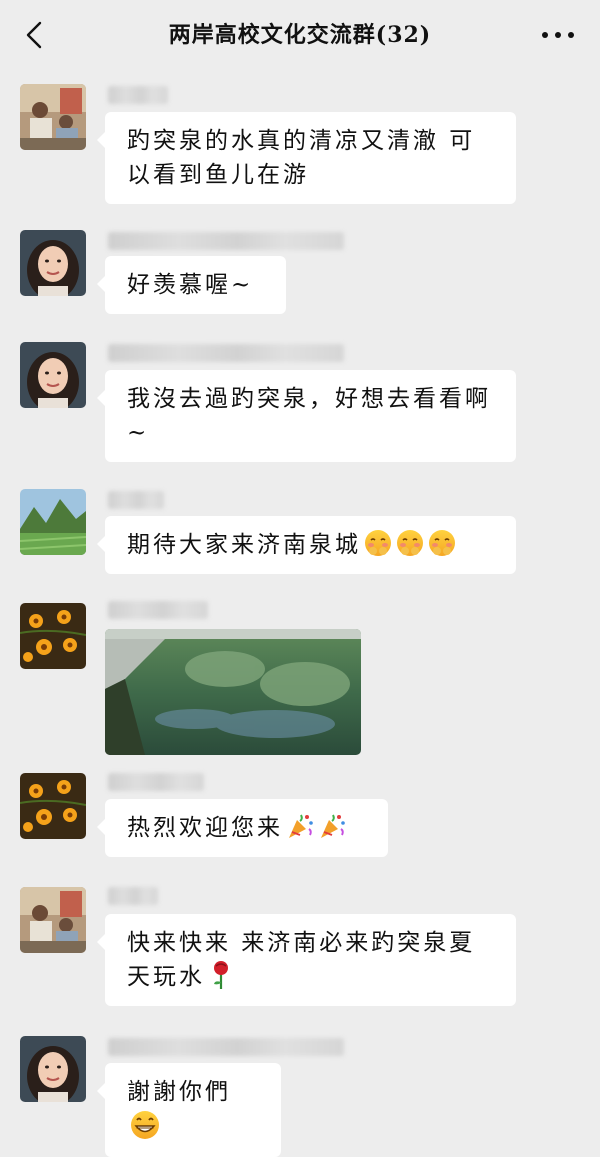  I want to click on message-bubble: 我沒去過趵突泉，好想去看看啊~, so click(306, 416).